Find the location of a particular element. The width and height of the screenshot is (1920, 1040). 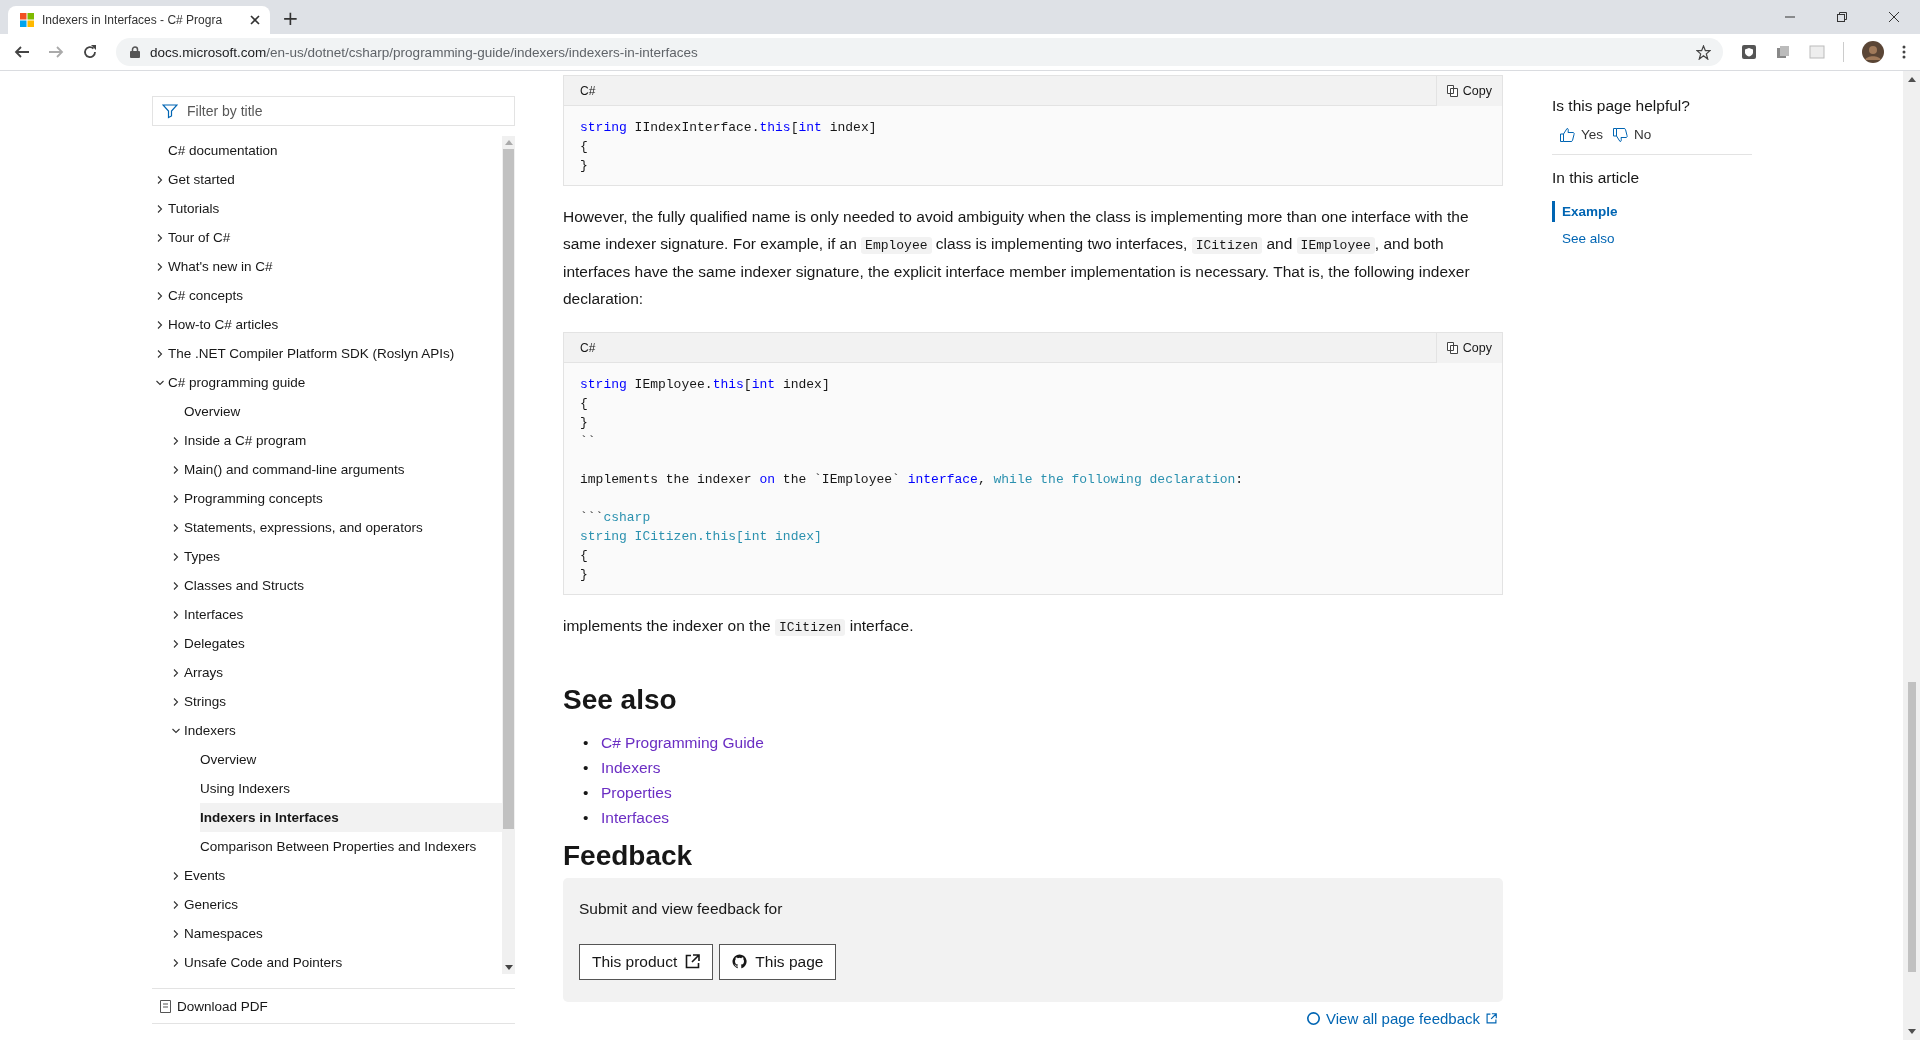

toc-item: Statements, expressions, and operators is located at coordinates (327, 527).